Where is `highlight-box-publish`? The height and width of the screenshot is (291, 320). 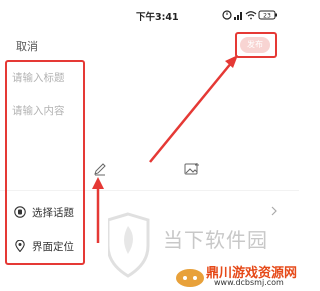 highlight-box-publish is located at coordinates (256, 45).